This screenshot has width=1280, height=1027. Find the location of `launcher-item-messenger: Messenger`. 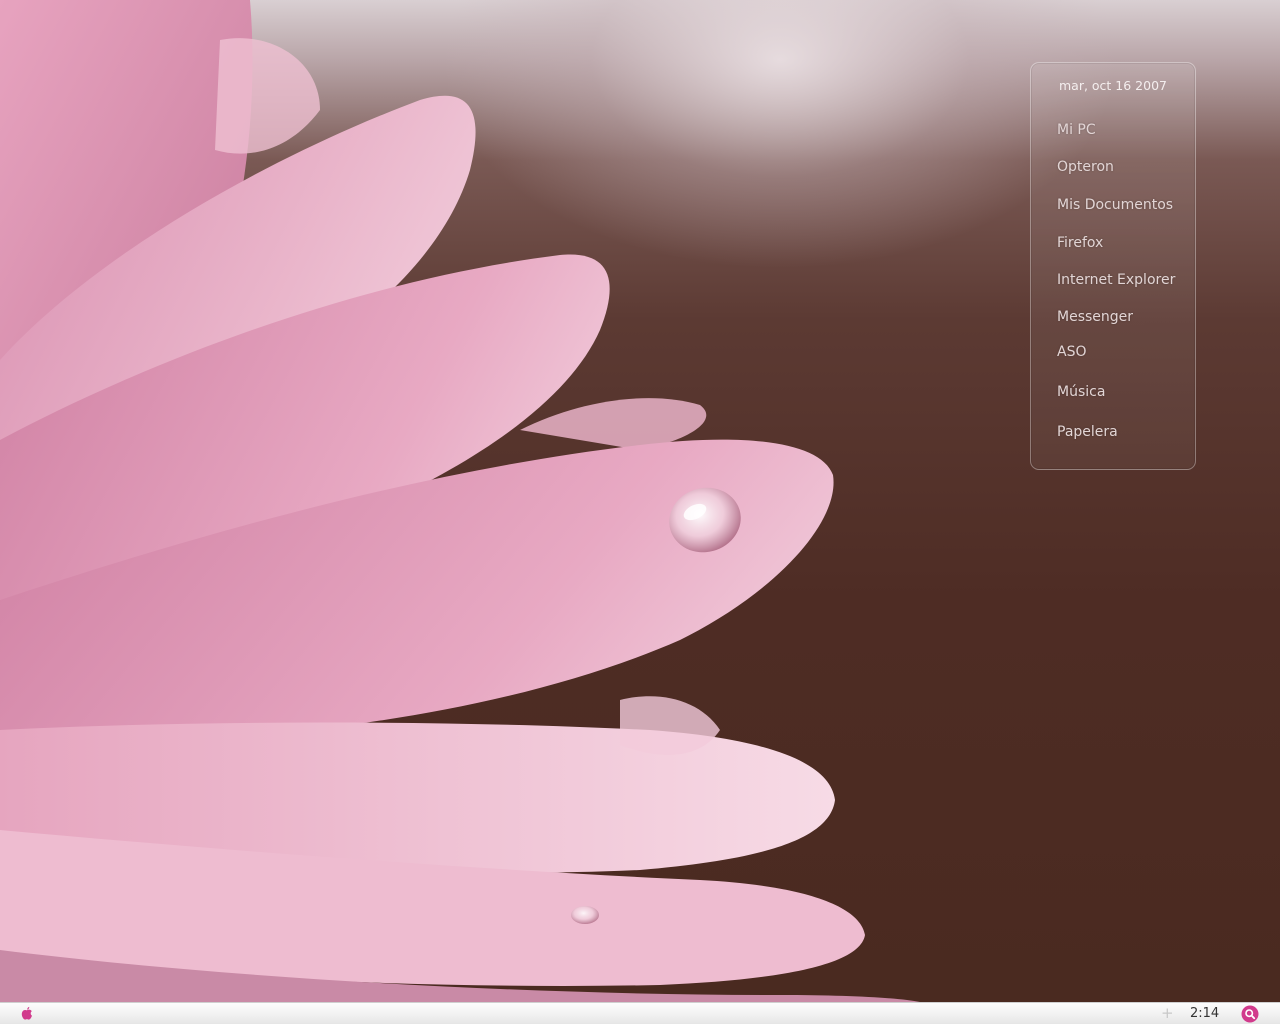

launcher-item-messenger: Messenger is located at coordinates (1095, 317).